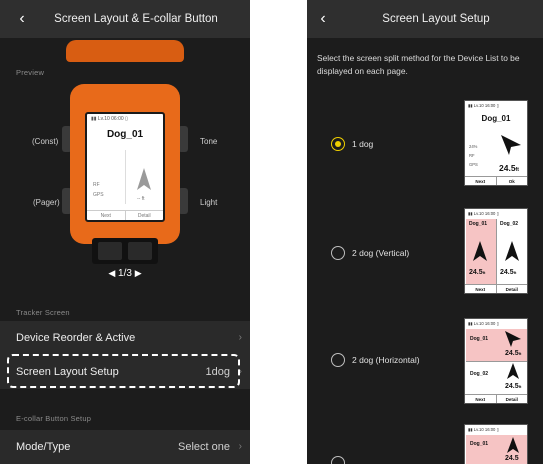 The image size is (543, 464). Describe the element at coordinates (125, 134) in the screenshot. I see `device-dog-name: Dog_01` at that location.